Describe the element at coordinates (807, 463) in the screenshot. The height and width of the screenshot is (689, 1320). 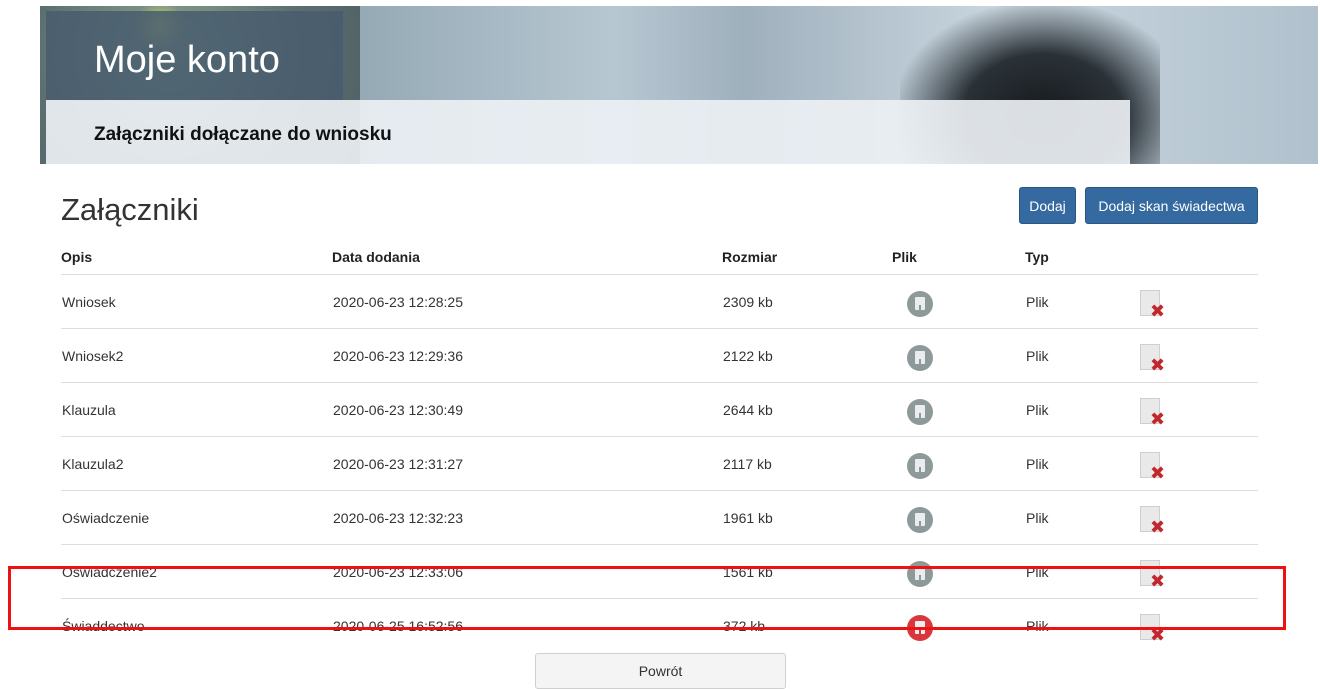
I see `cell-rozmiar: 2117 kb` at that location.